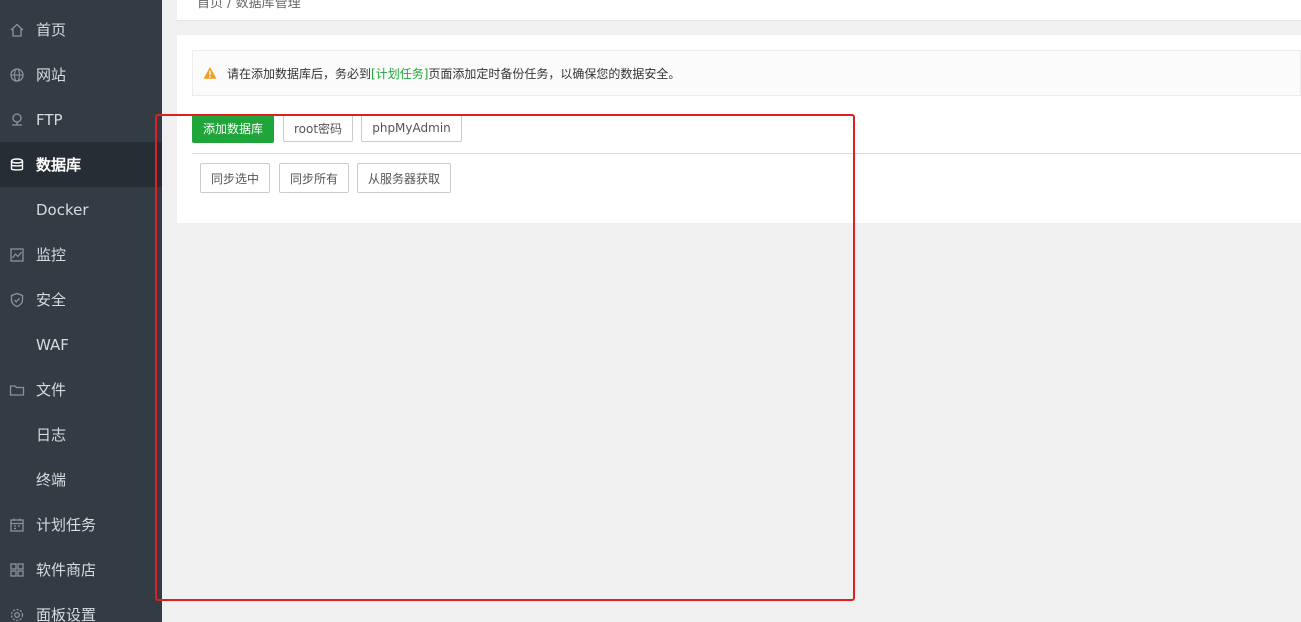 Image resolution: width=1301 pixels, height=622 pixels. I want to click on sidebar-item-label: 监控, so click(51, 255).